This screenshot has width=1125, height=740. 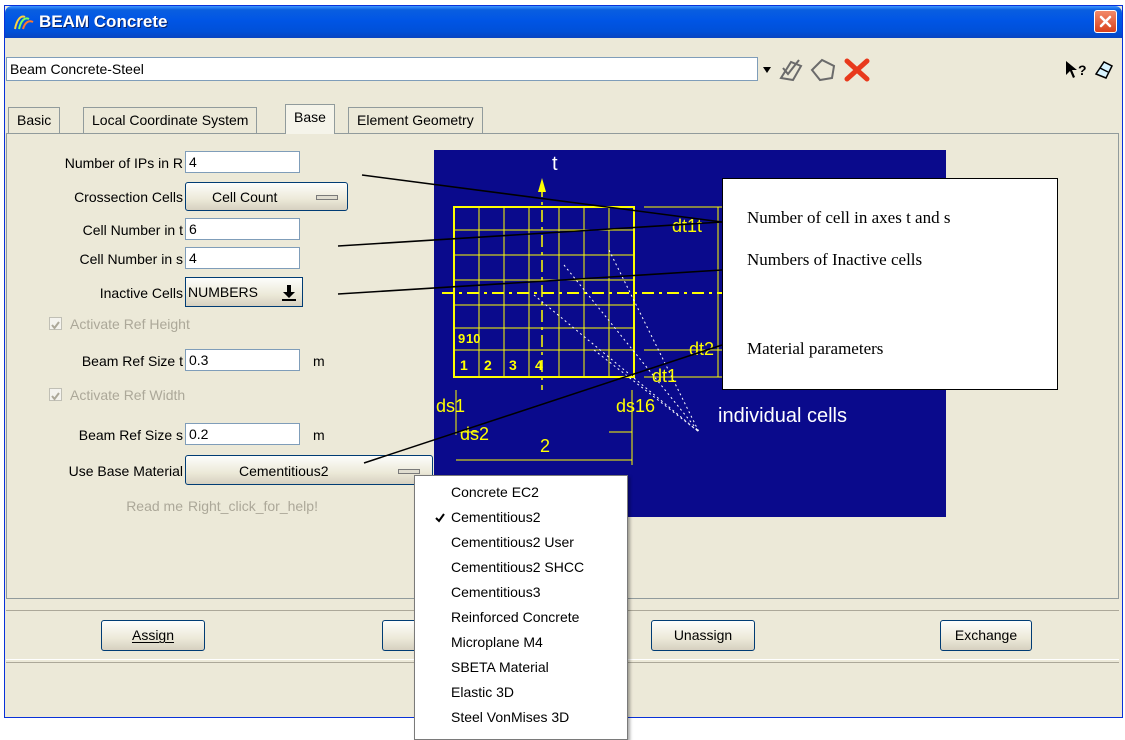 I want to click on beam-ref-t-input: 0.3, so click(x=242, y=360).